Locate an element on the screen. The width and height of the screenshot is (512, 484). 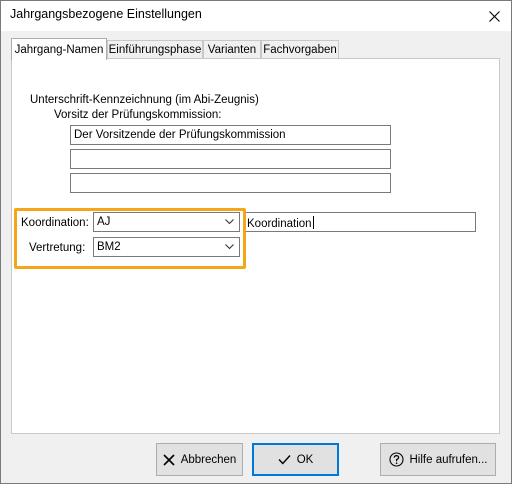
signature-line-1-input: Der Vorsitzende der Prüfungskommission is located at coordinates (230, 135).